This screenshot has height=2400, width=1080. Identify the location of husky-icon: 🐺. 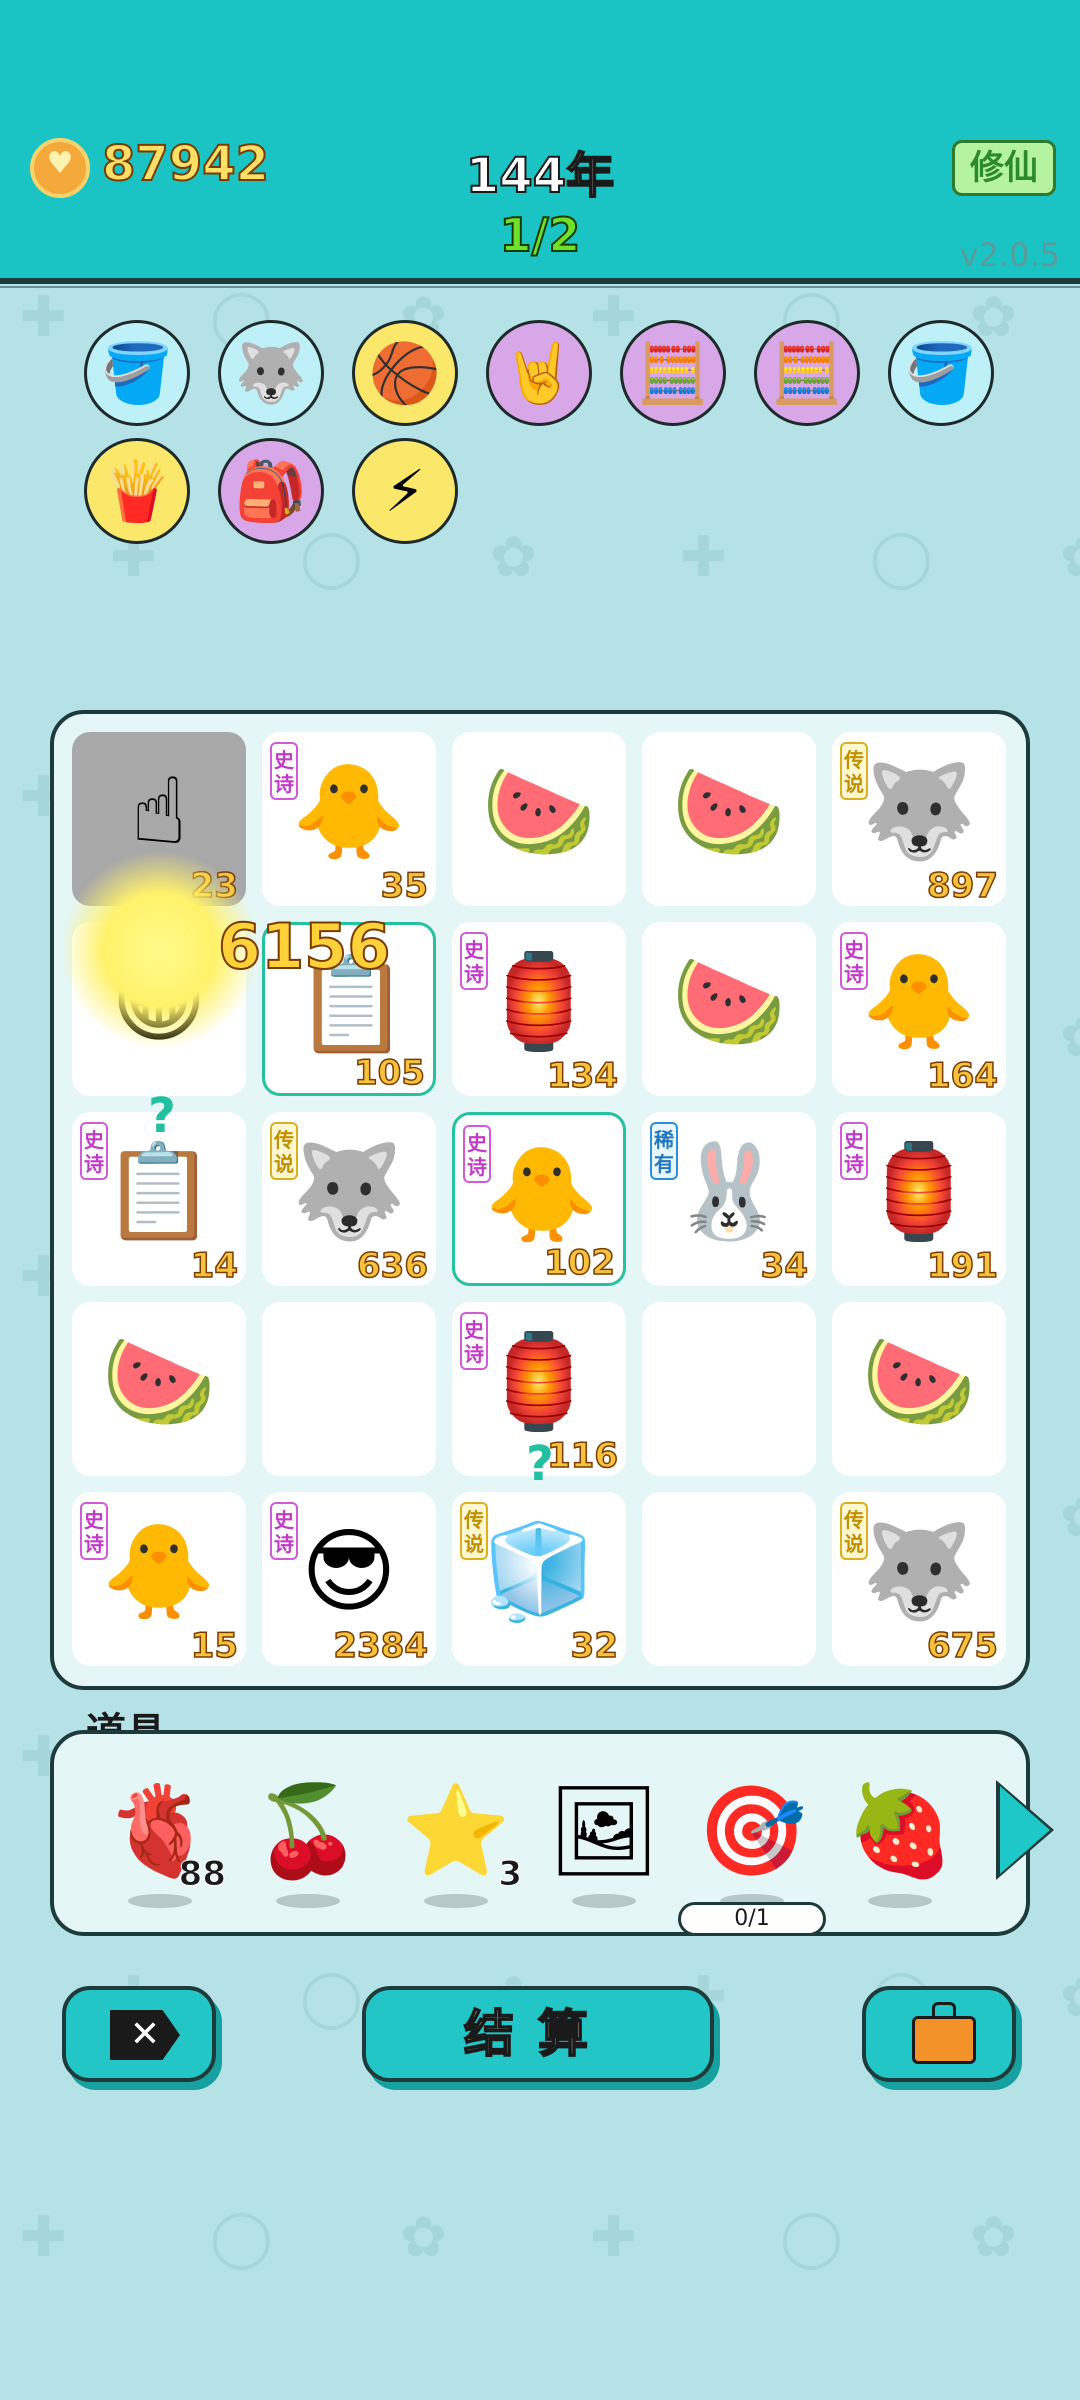
(271, 373).